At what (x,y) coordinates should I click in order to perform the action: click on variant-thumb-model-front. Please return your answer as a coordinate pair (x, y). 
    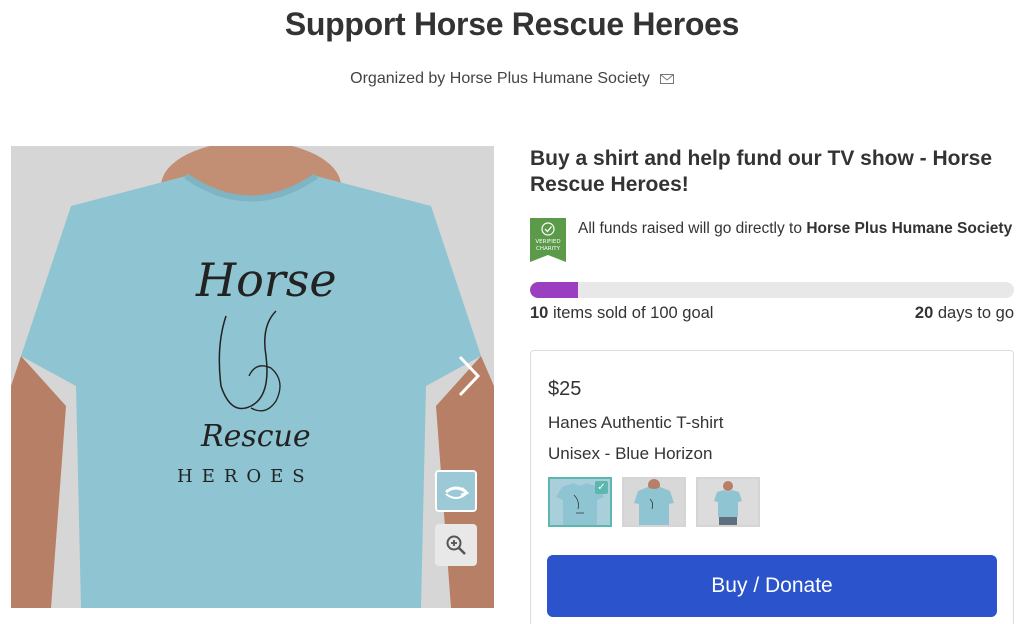
    Looking at the image, I should click on (654, 502).